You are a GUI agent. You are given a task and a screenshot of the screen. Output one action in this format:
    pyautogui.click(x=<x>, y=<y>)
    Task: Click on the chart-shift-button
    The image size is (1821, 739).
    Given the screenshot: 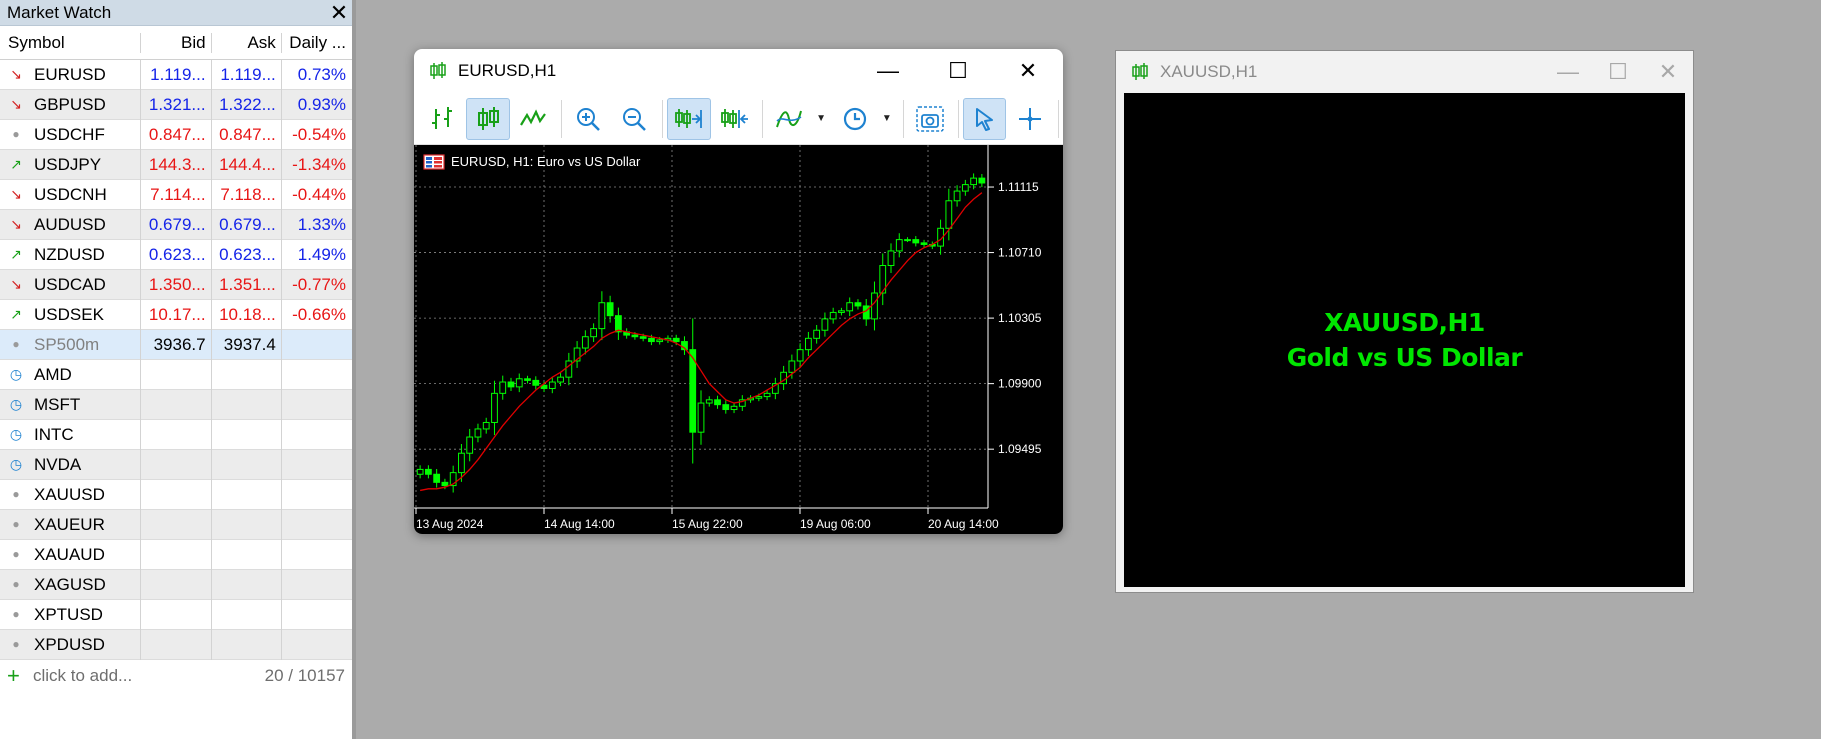 What is the action you would take?
    pyautogui.click(x=735, y=119)
    